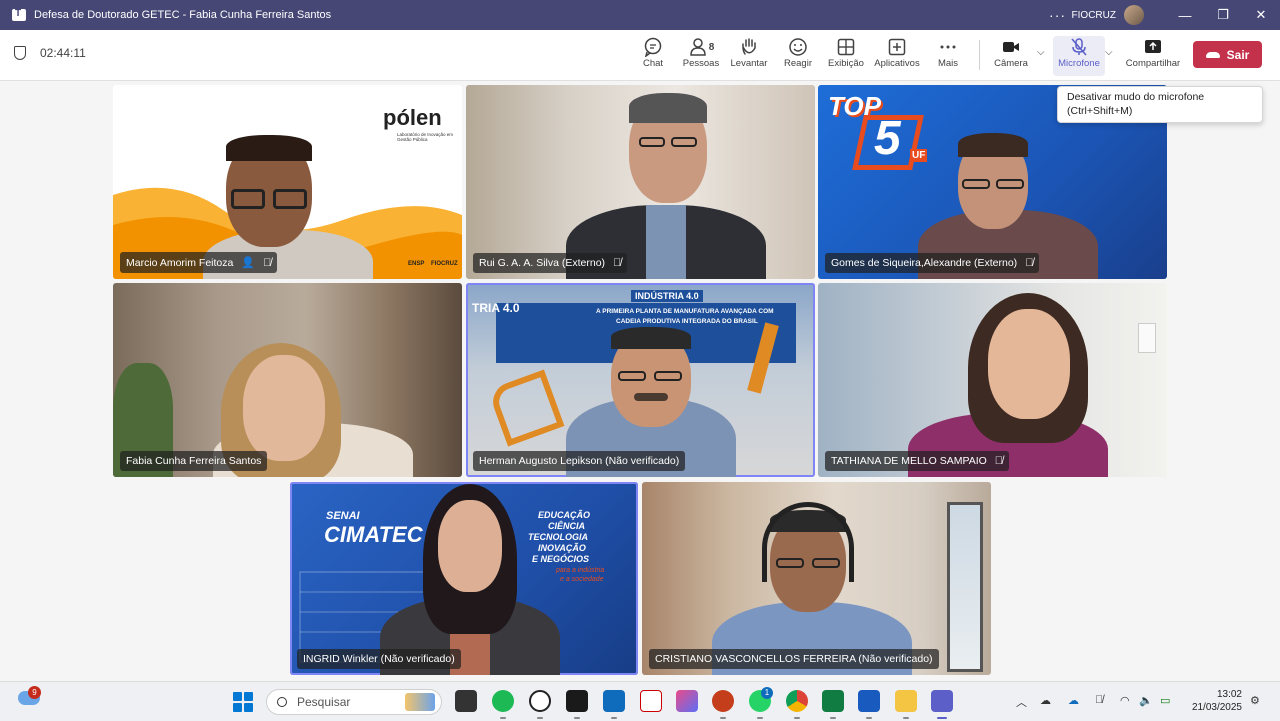 The height and width of the screenshot is (721, 1280). Describe the element at coordinates (1041, 52) in the screenshot. I see `camera-options-chevron-icon: ⌵` at that location.